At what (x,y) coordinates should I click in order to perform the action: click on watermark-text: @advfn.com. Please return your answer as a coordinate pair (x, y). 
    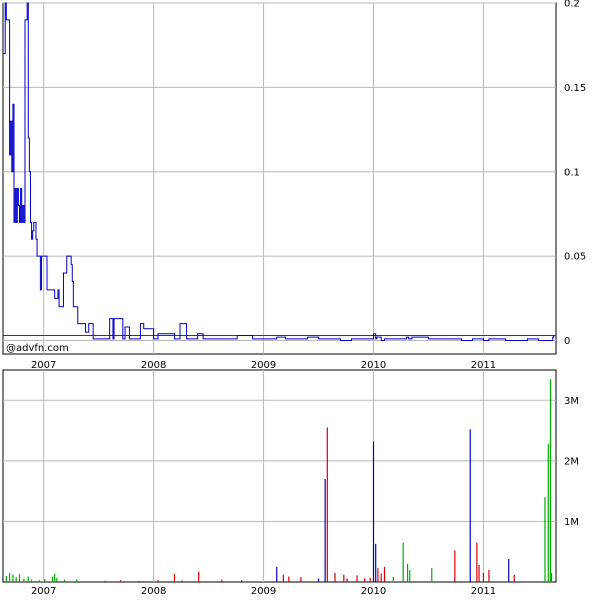
    Looking at the image, I should click on (37, 348).